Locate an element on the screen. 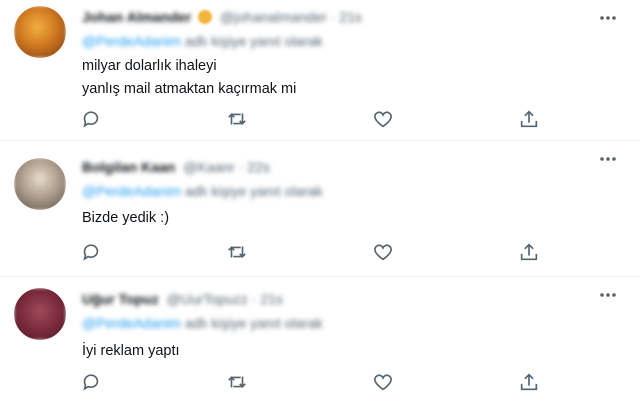  author-handle: @UurTopuzz · 21s is located at coordinates (225, 299).